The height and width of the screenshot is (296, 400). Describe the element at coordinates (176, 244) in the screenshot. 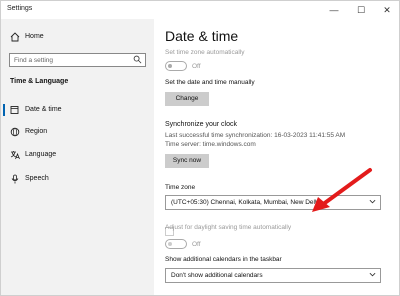

I see `dst-toggle` at that location.